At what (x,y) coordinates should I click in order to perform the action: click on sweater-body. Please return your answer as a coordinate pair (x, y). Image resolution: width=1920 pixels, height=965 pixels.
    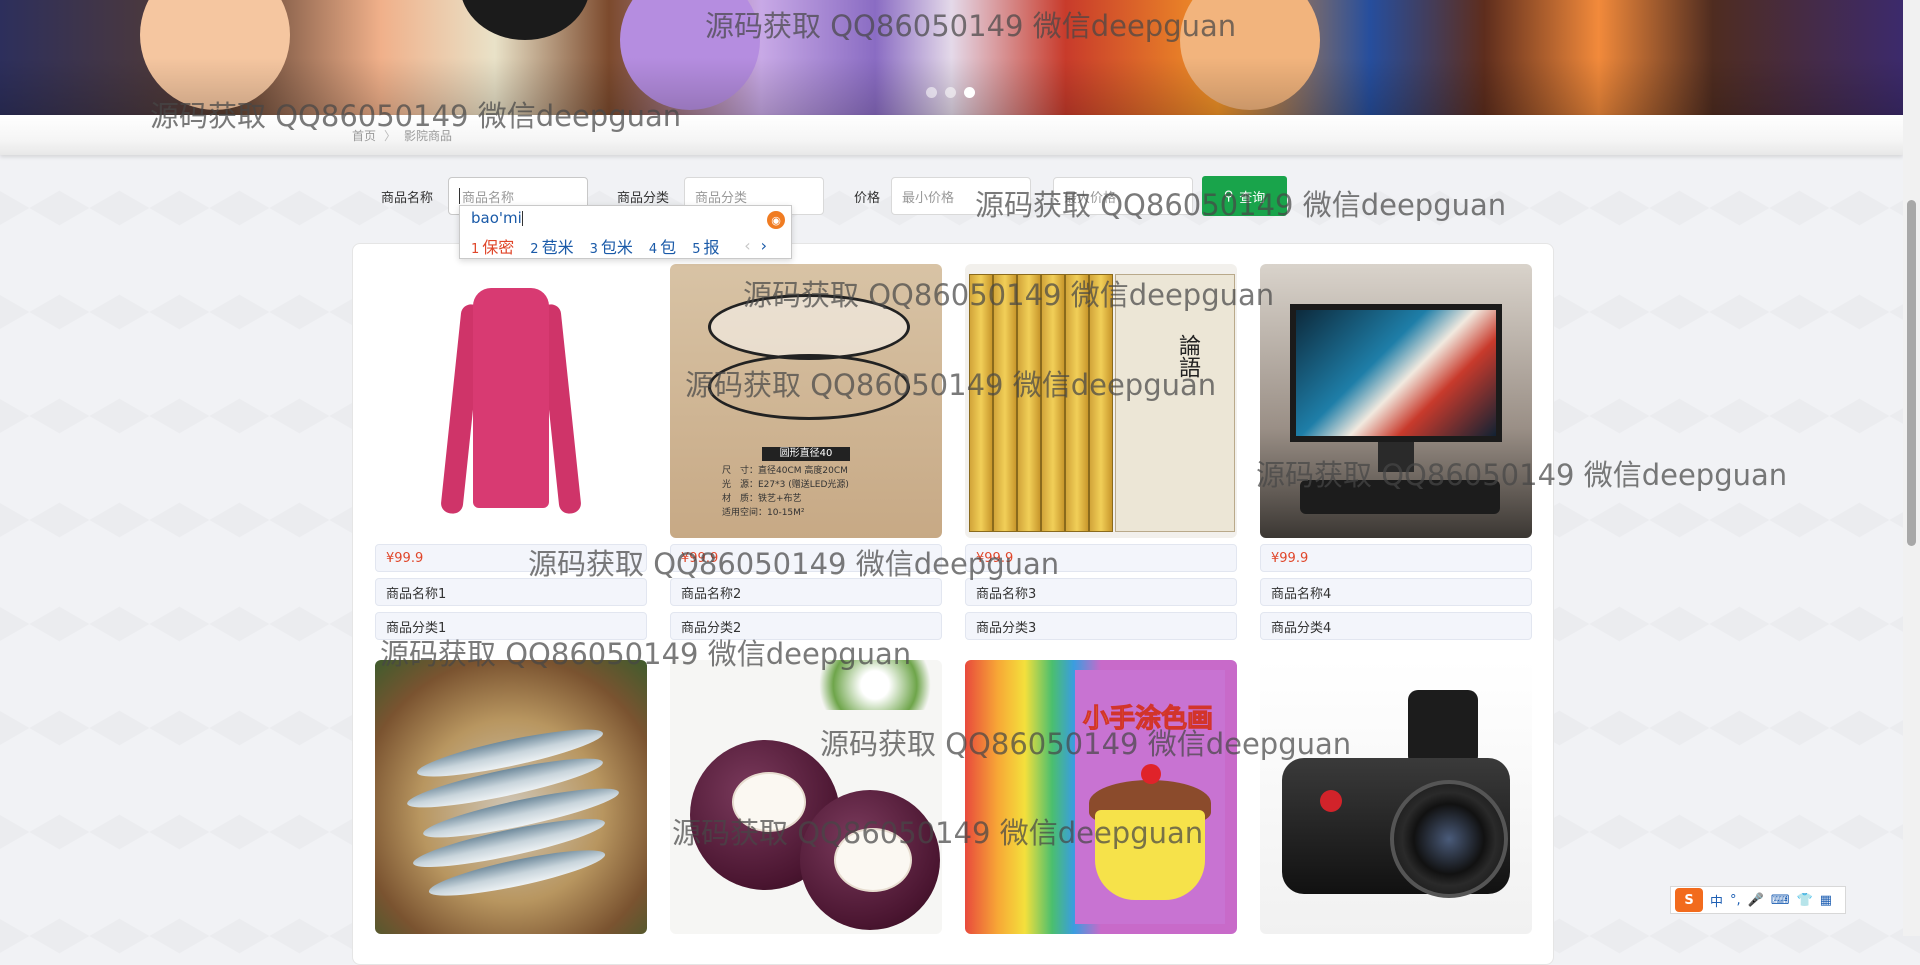
    Looking at the image, I should click on (511, 398).